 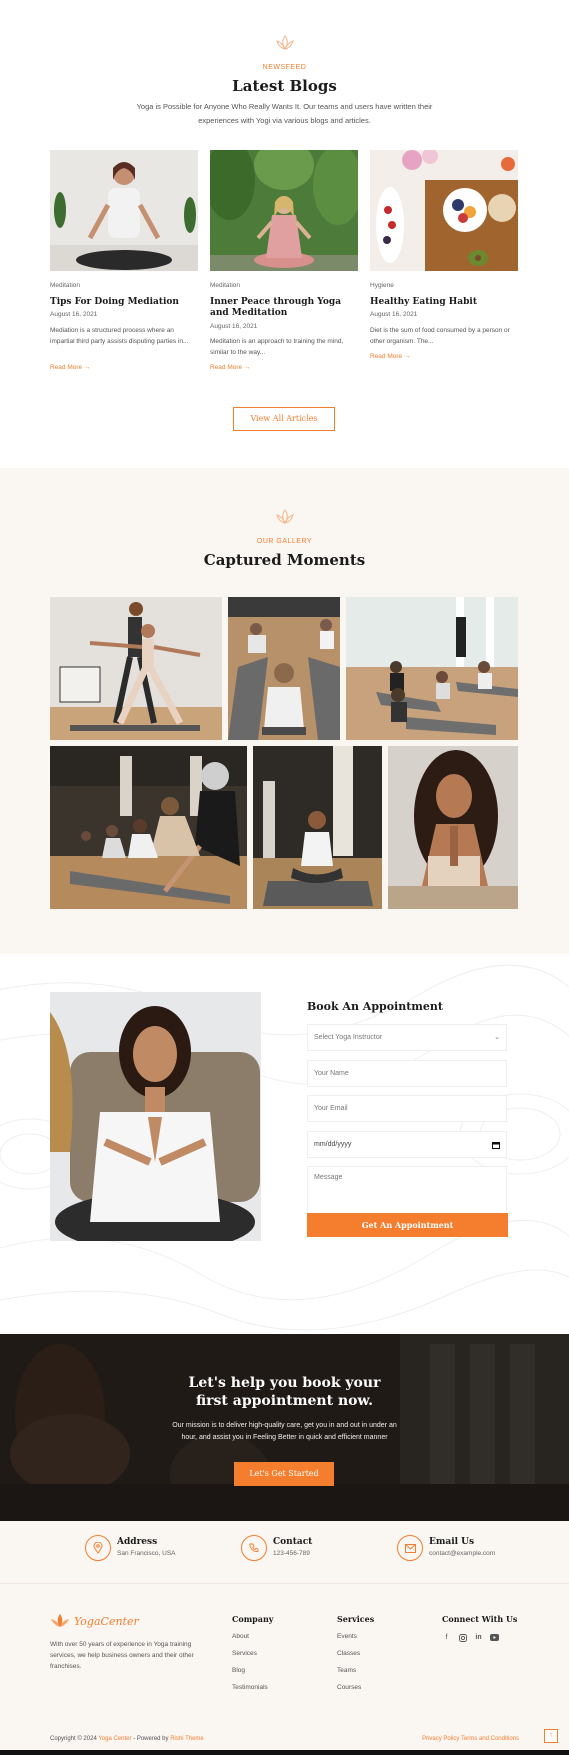 What do you see at coordinates (284, 67) in the screenshot?
I see `section-eyebrow: NEWSFEED` at bounding box center [284, 67].